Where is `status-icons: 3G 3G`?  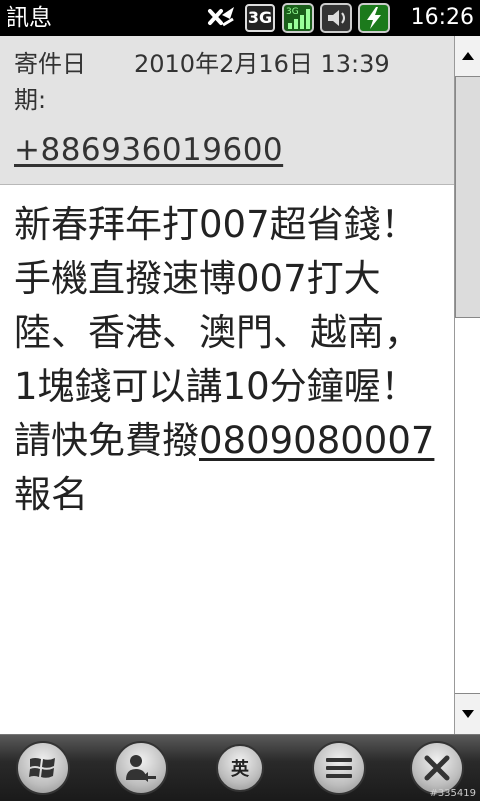 status-icons: 3G 3G is located at coordinates (298, 18).